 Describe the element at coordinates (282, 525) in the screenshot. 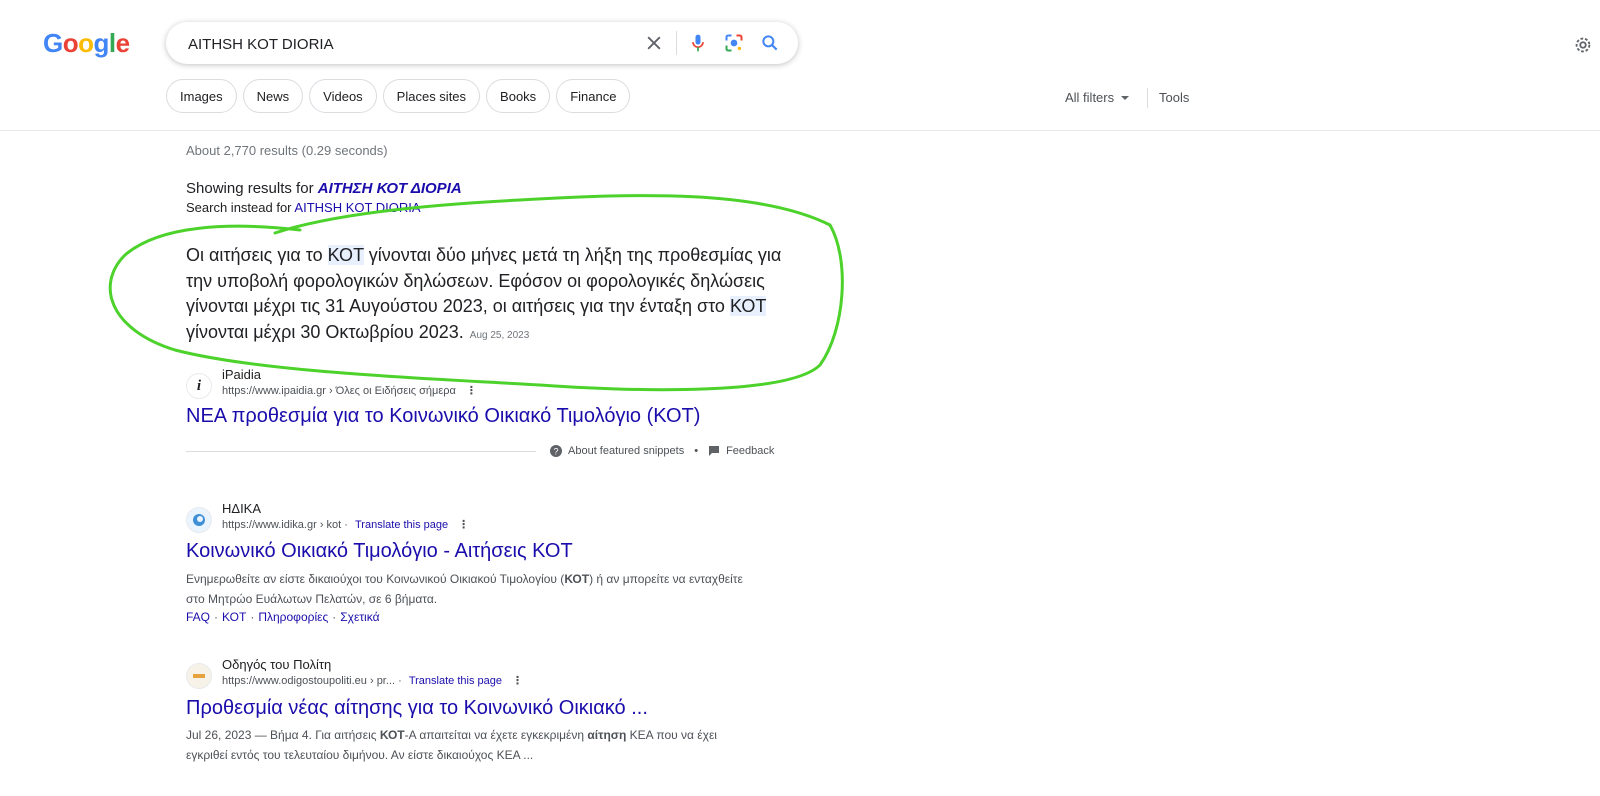

I see `url-text: https://www.idika.gr › kot` at that location.